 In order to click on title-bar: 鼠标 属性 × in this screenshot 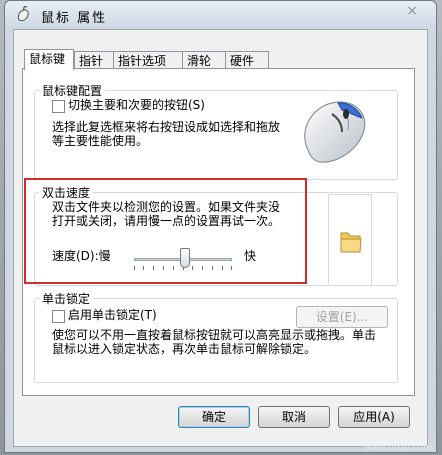, I will do `click(220, 15)`.